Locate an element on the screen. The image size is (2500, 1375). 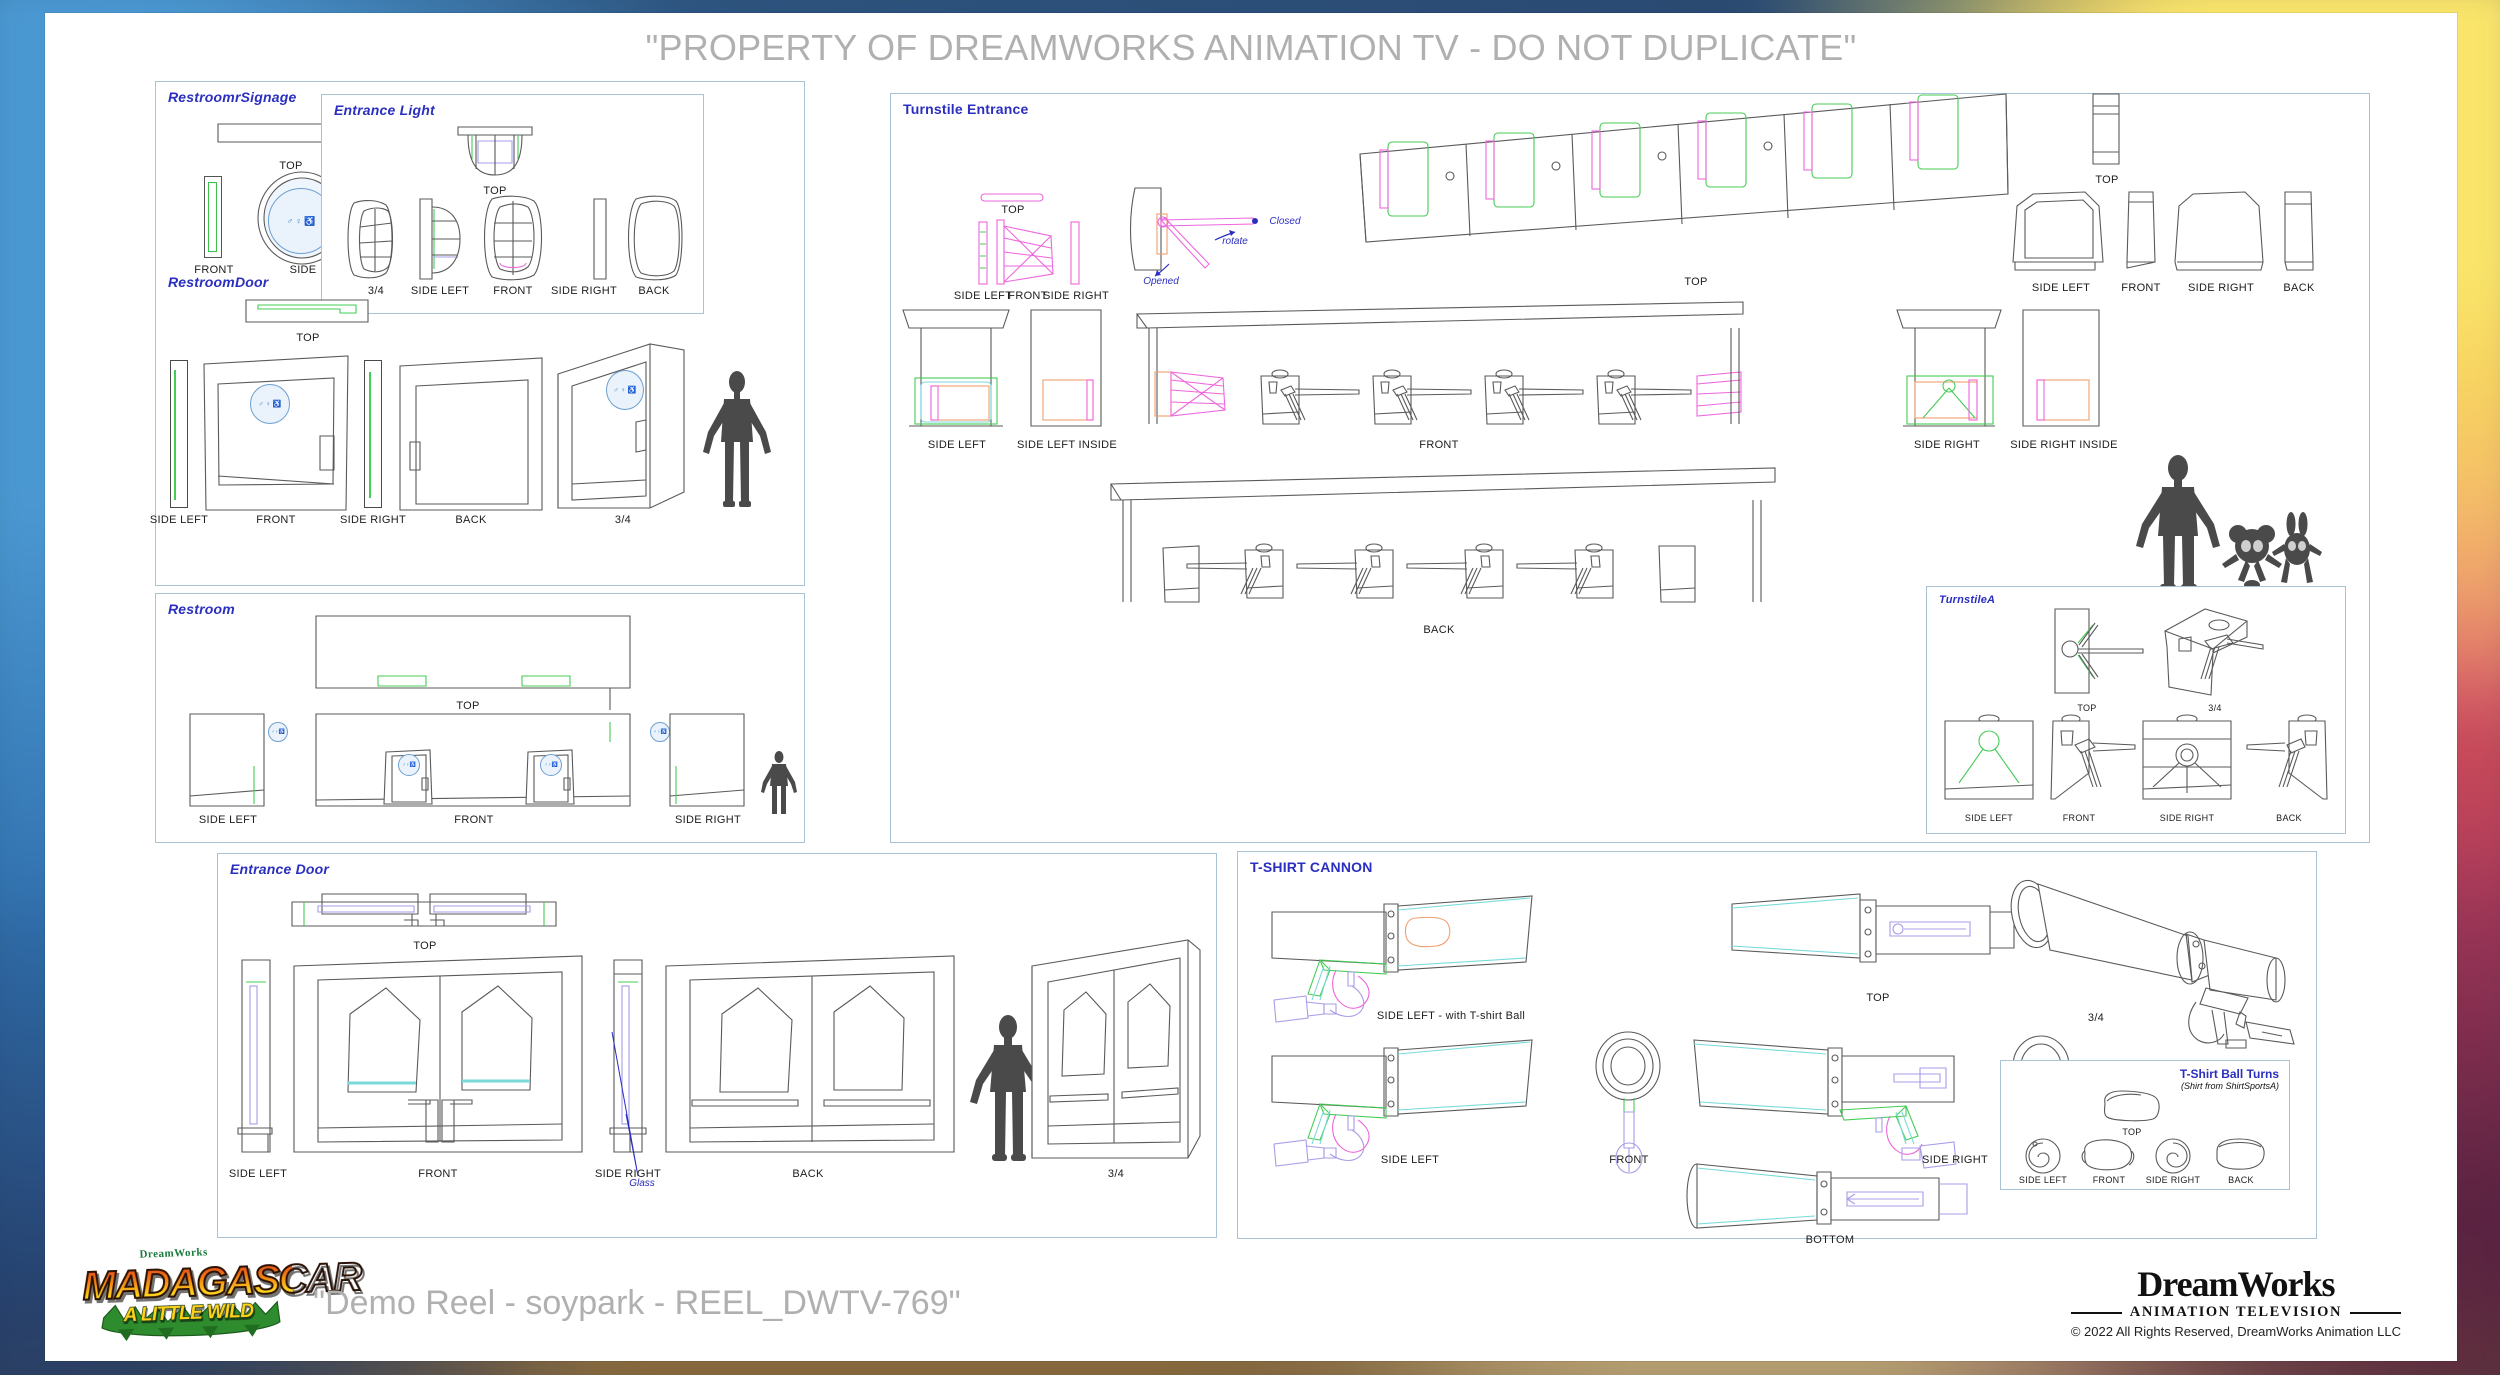
light-front-view is located at coordinates (513, 238).